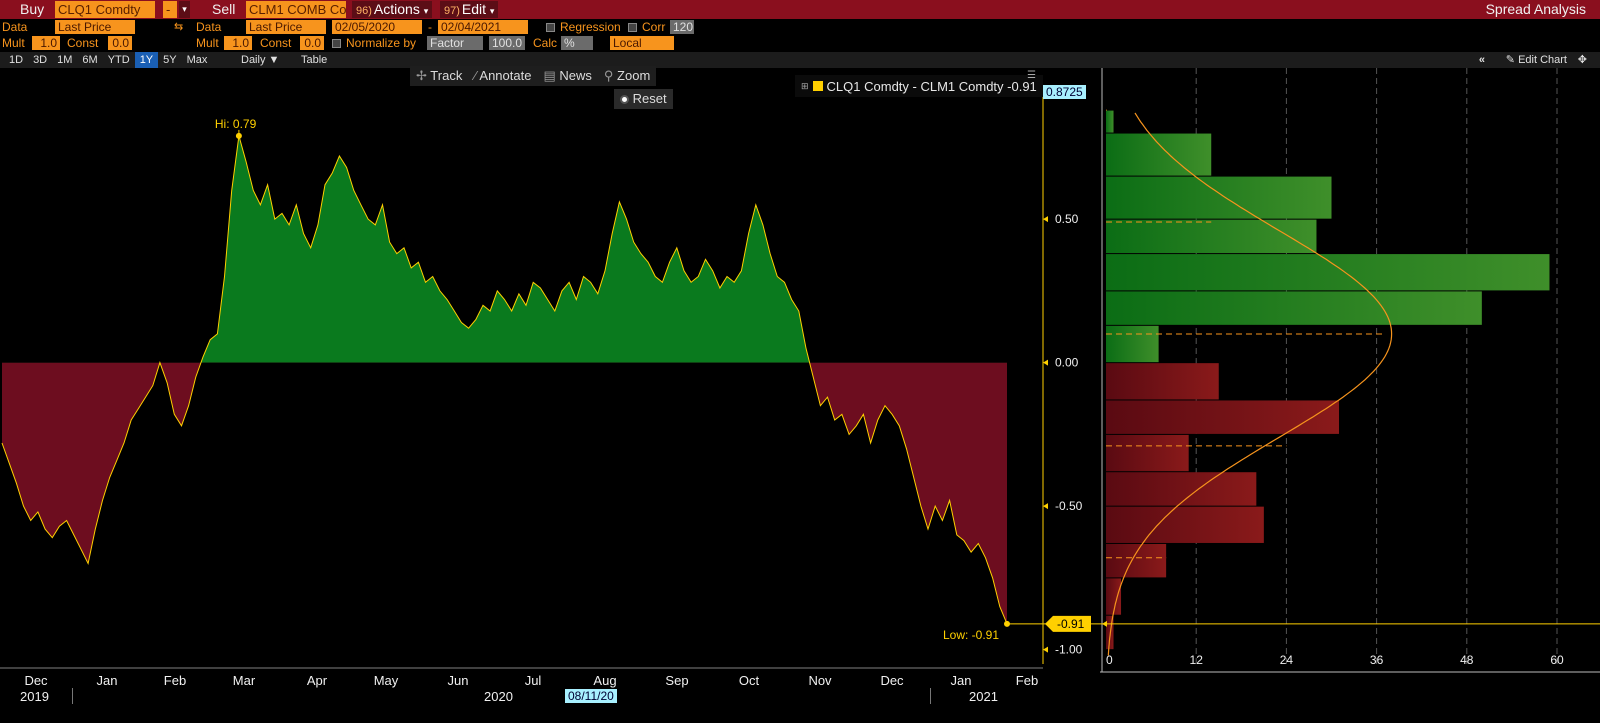  Describe the element at coordinates (238, 43) in the screenshot. I see `mult-field-2: 1.0` at that location.